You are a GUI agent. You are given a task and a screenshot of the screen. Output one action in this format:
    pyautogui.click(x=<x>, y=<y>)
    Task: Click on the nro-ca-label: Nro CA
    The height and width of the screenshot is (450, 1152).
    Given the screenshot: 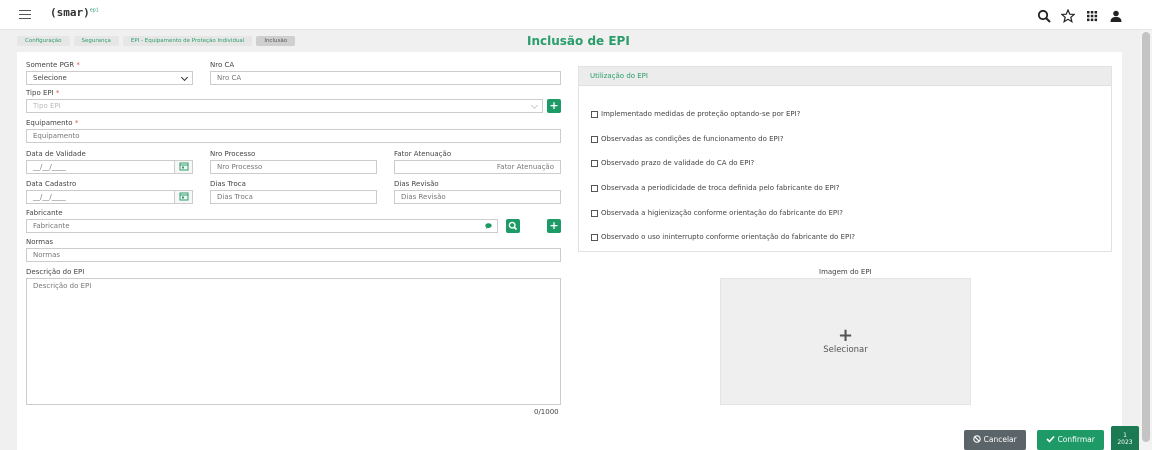 What is the action you would take?
    pyautogui.click(x=222, y=65)
    